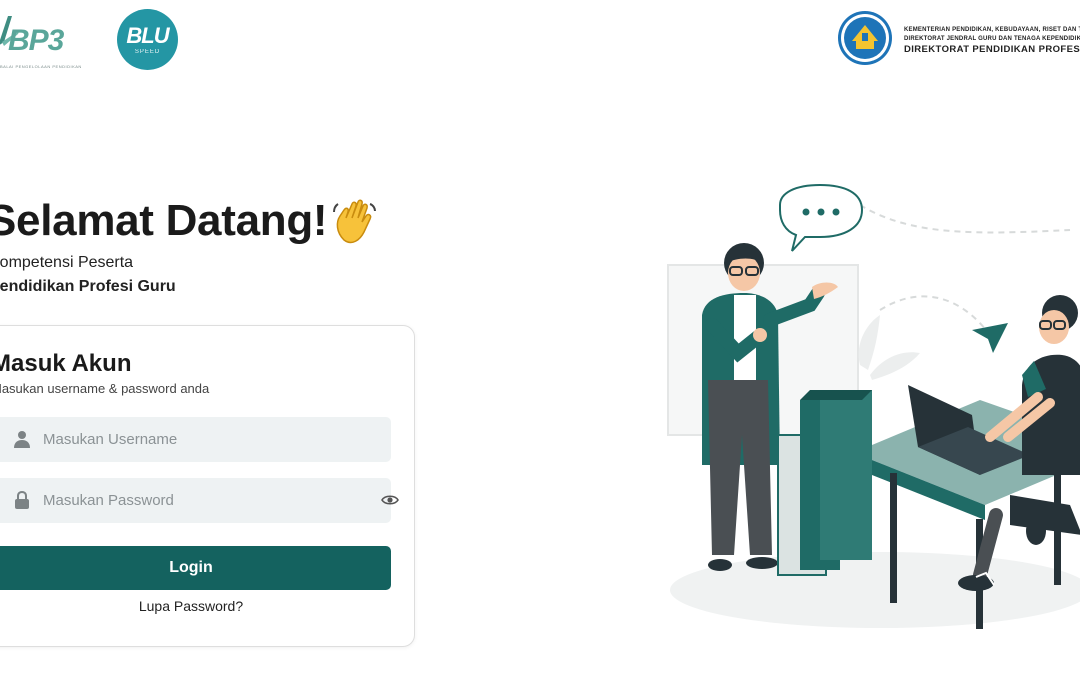 This screenshot has width=1080, height=675. I want to click on username-field, so click(195, 439).